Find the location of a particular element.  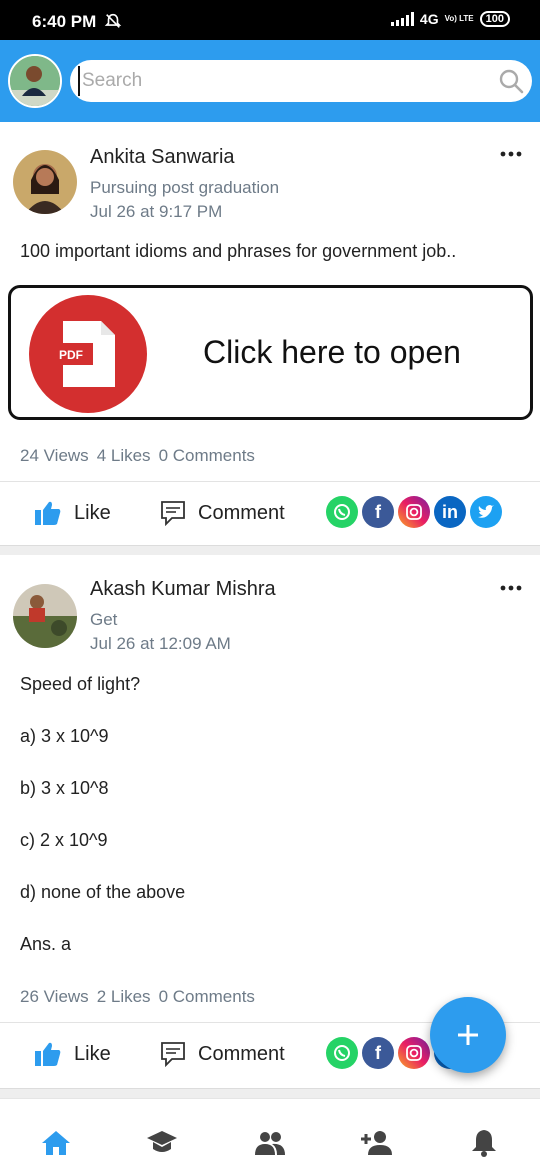

notifications-icon is located at coordinates (484, 1142).